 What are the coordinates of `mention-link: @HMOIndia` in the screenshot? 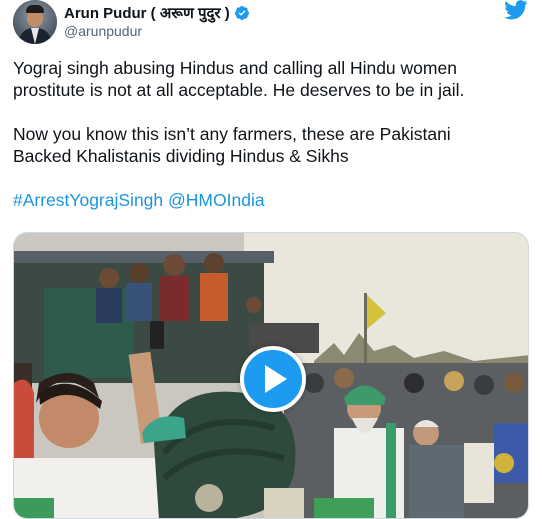 It's located at (216, 200).